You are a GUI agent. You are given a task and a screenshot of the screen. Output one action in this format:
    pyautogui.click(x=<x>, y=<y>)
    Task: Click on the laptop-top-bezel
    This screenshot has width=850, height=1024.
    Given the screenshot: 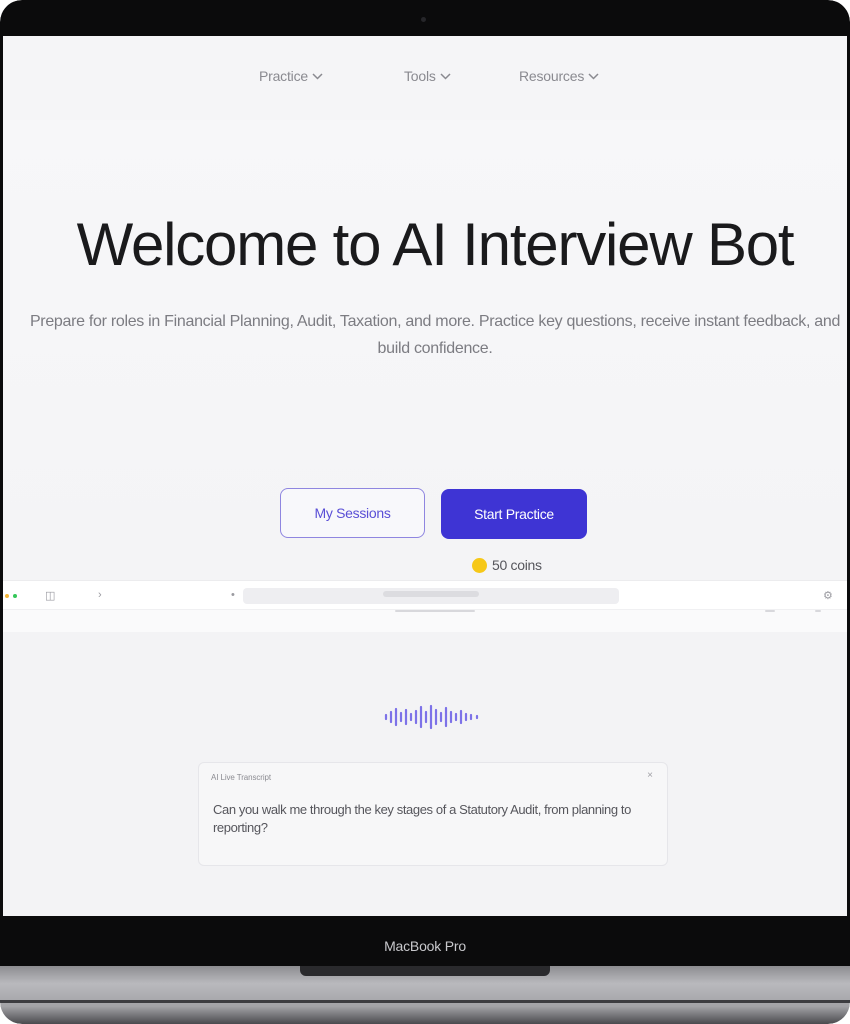 What is the action you would take?
    pyautogui.click(x=425, y=18)
    